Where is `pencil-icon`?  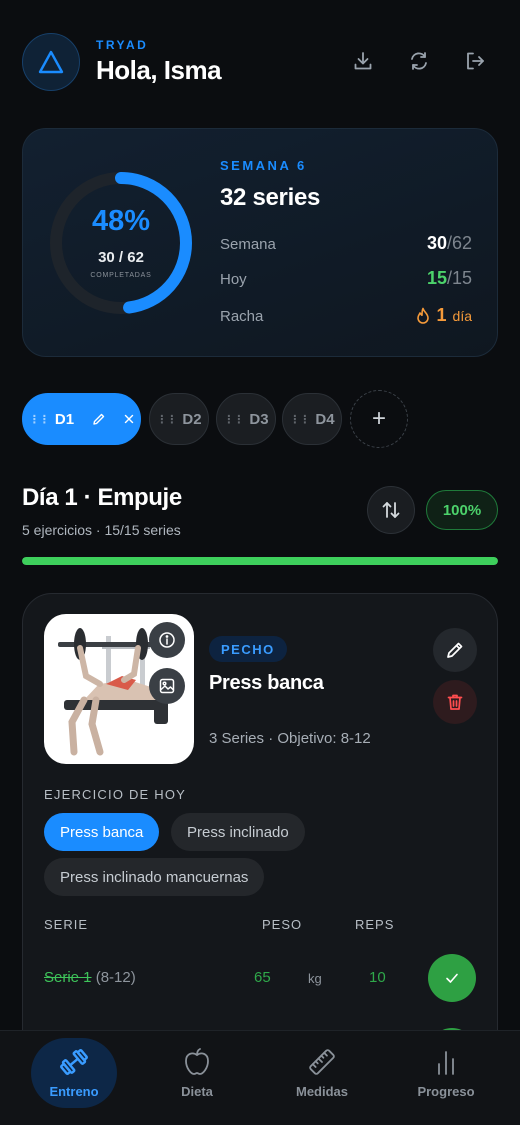 pencil-icon is located at coordinates (455, 650).